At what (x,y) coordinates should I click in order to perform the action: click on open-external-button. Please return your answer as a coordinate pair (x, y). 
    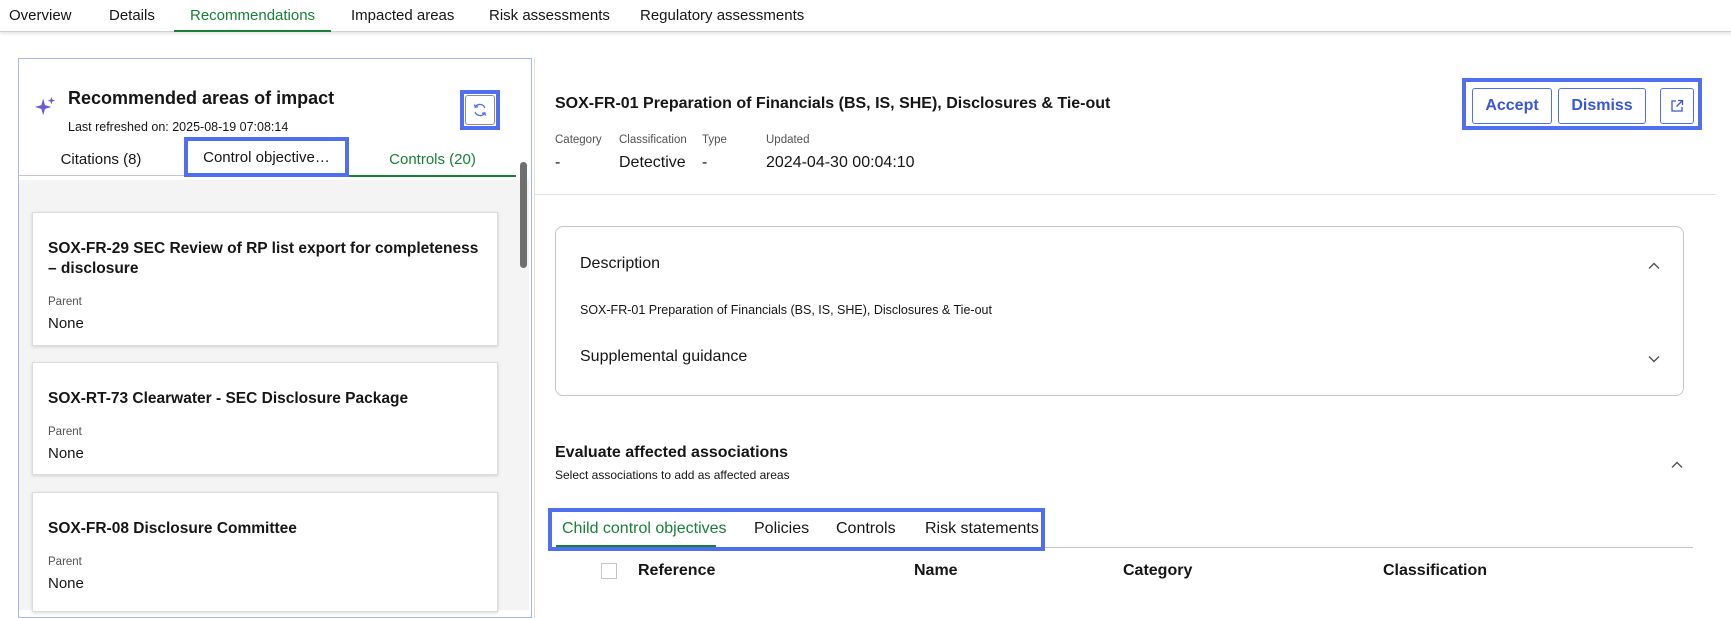
    Looking at the image, I should click on (1677, 106).